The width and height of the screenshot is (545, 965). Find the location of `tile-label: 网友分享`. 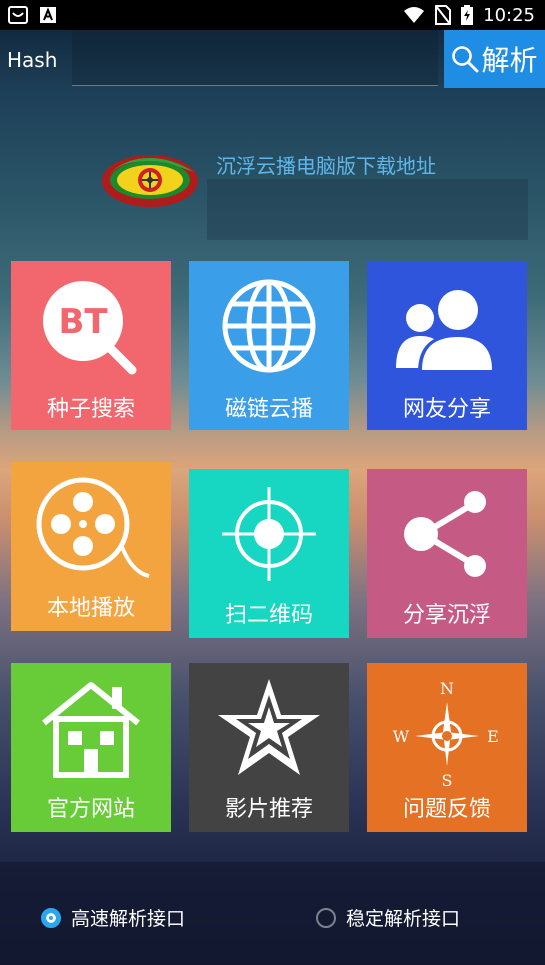

tile-label: 网友分享 is located at coordinates (446, 409).